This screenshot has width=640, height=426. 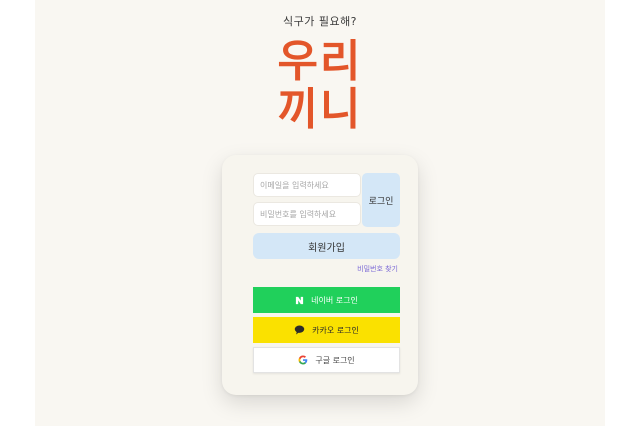 I want to click on password-input, so click(x=307, y=214).